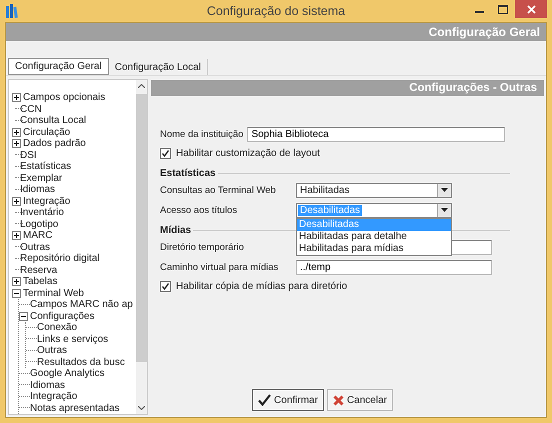 This screenshot has height=423, width=552. Describe the element at coordinates (484, 32) in the screenshot. I see `header-title: Configuração Geral` at that location.